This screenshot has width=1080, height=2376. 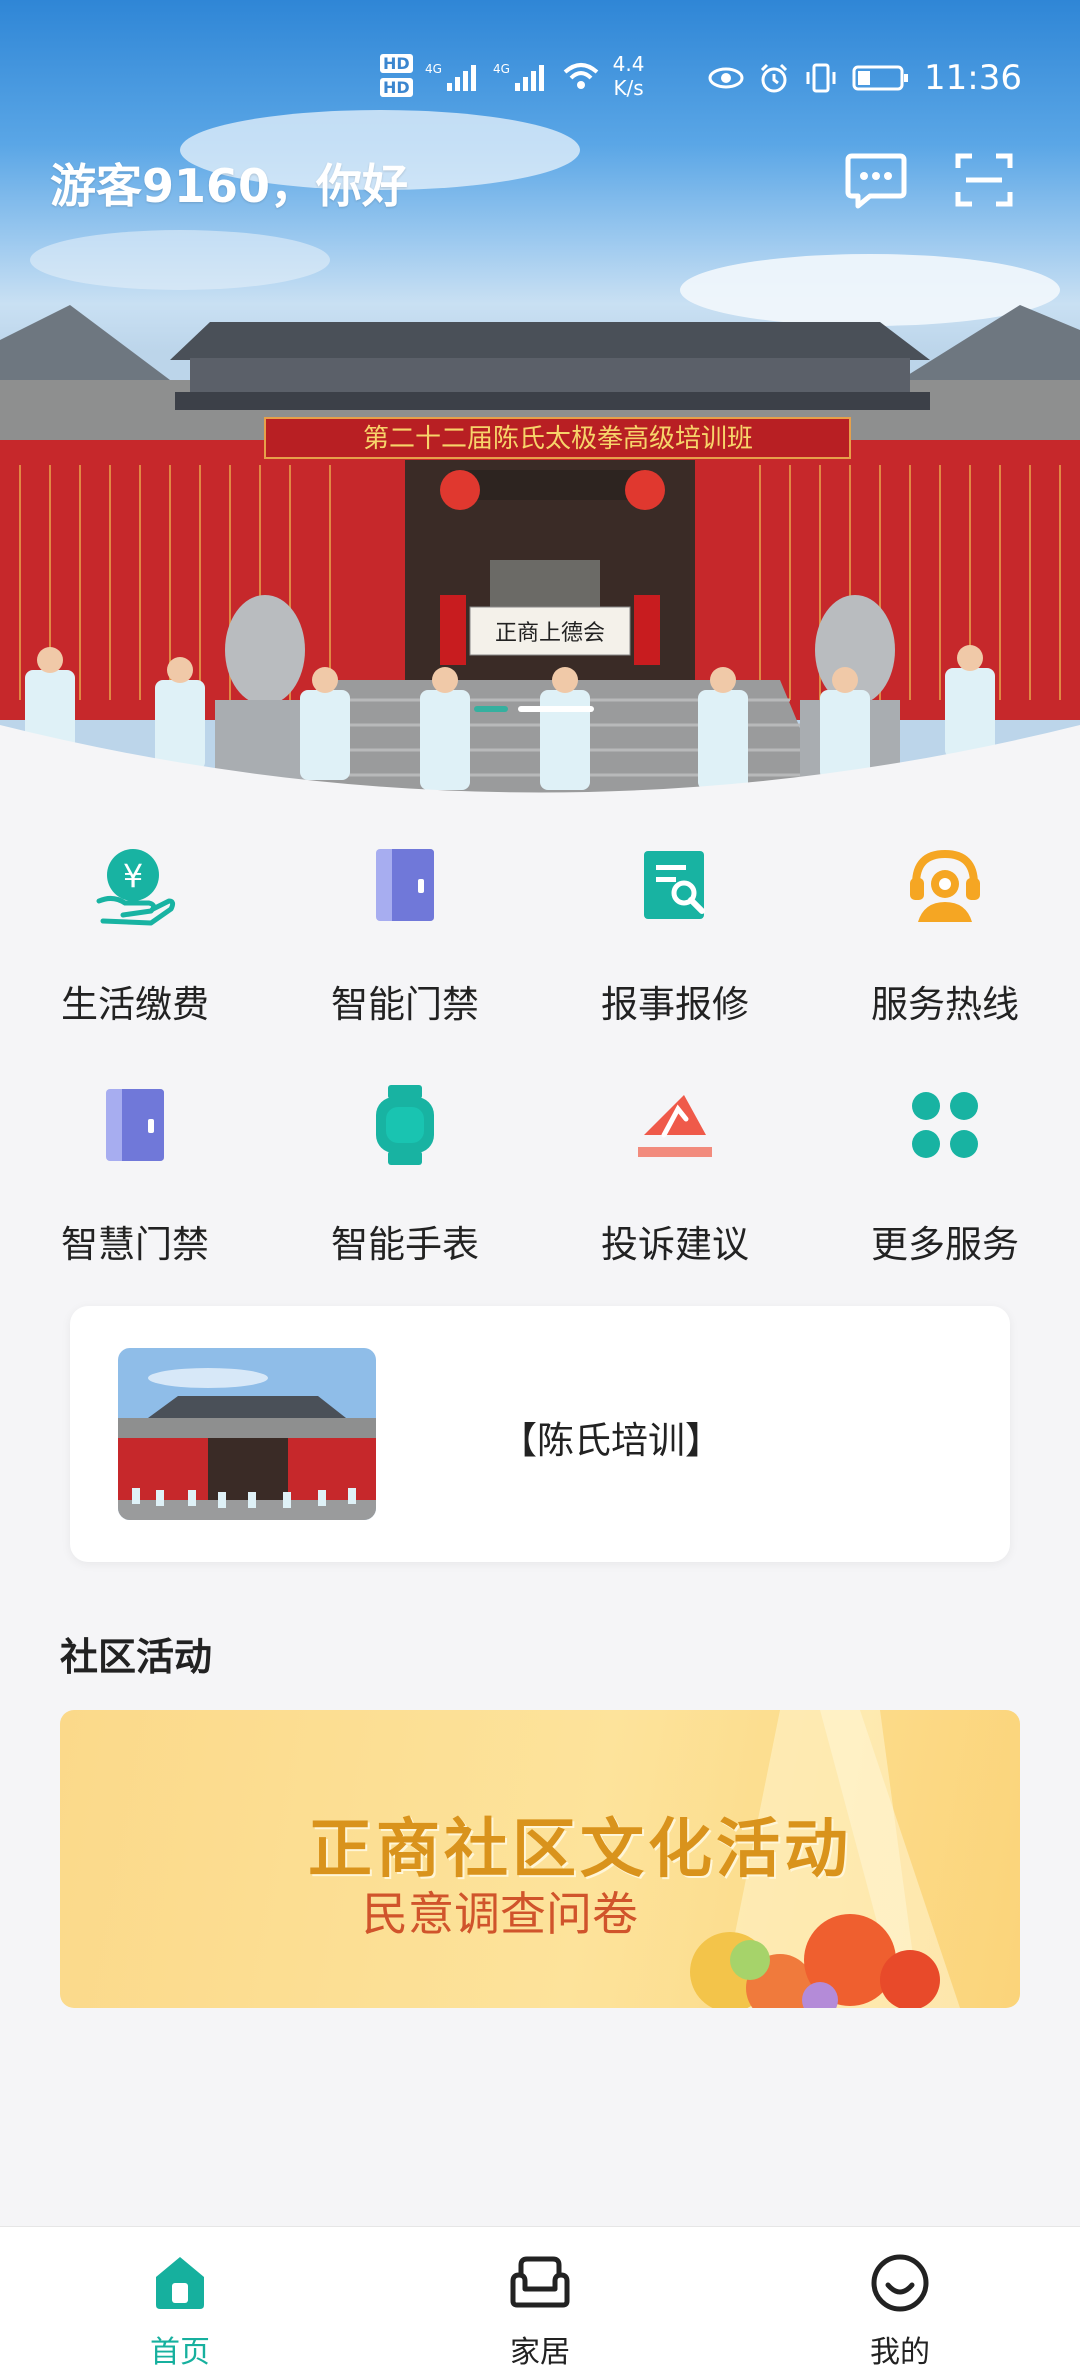 I want to click on news-thumbnail, so click(x=247, y=1434).